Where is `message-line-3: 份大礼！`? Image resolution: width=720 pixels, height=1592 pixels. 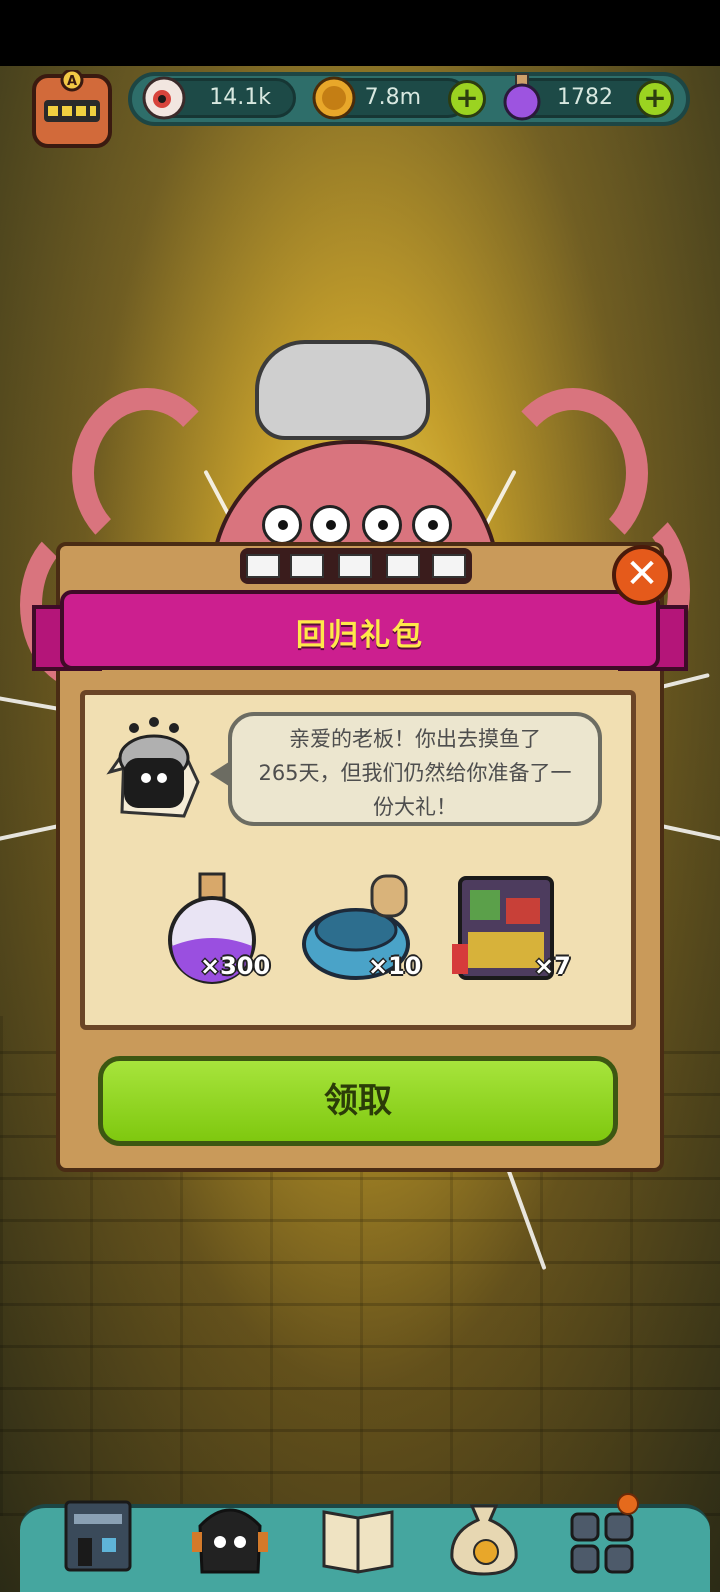
message-line-3: 份大礼！ is located at coordinates (415, 807).